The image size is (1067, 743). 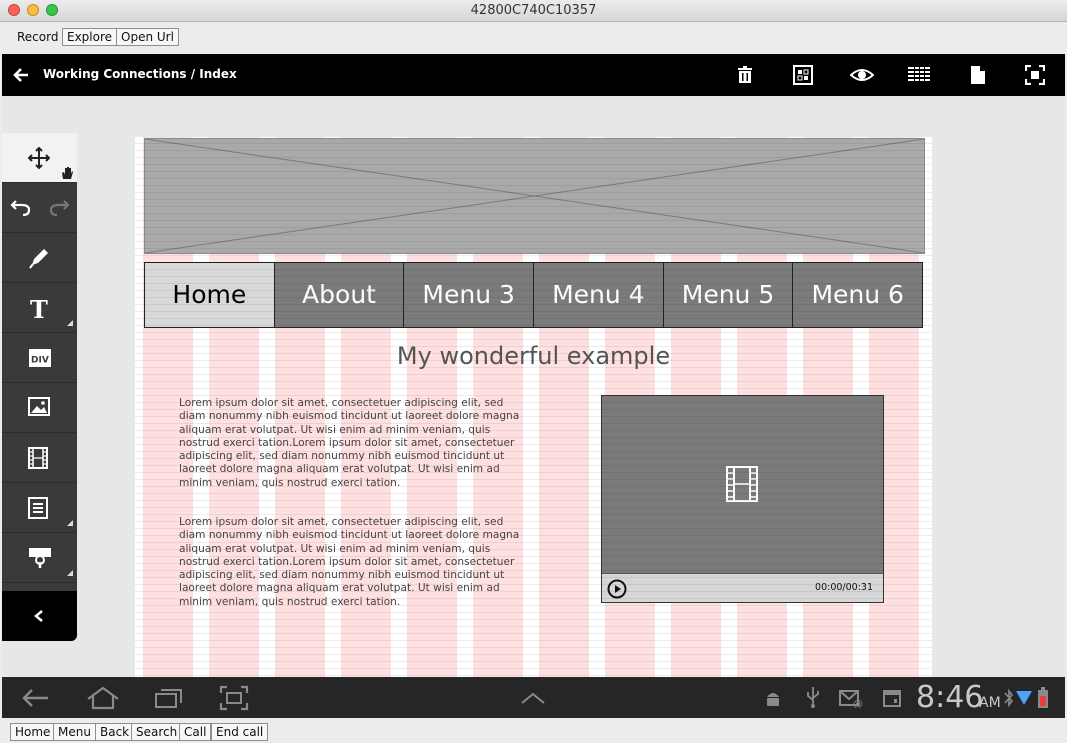 I want to click on nav-item-menu-6: Menu 6, so click(x=857, y=295).